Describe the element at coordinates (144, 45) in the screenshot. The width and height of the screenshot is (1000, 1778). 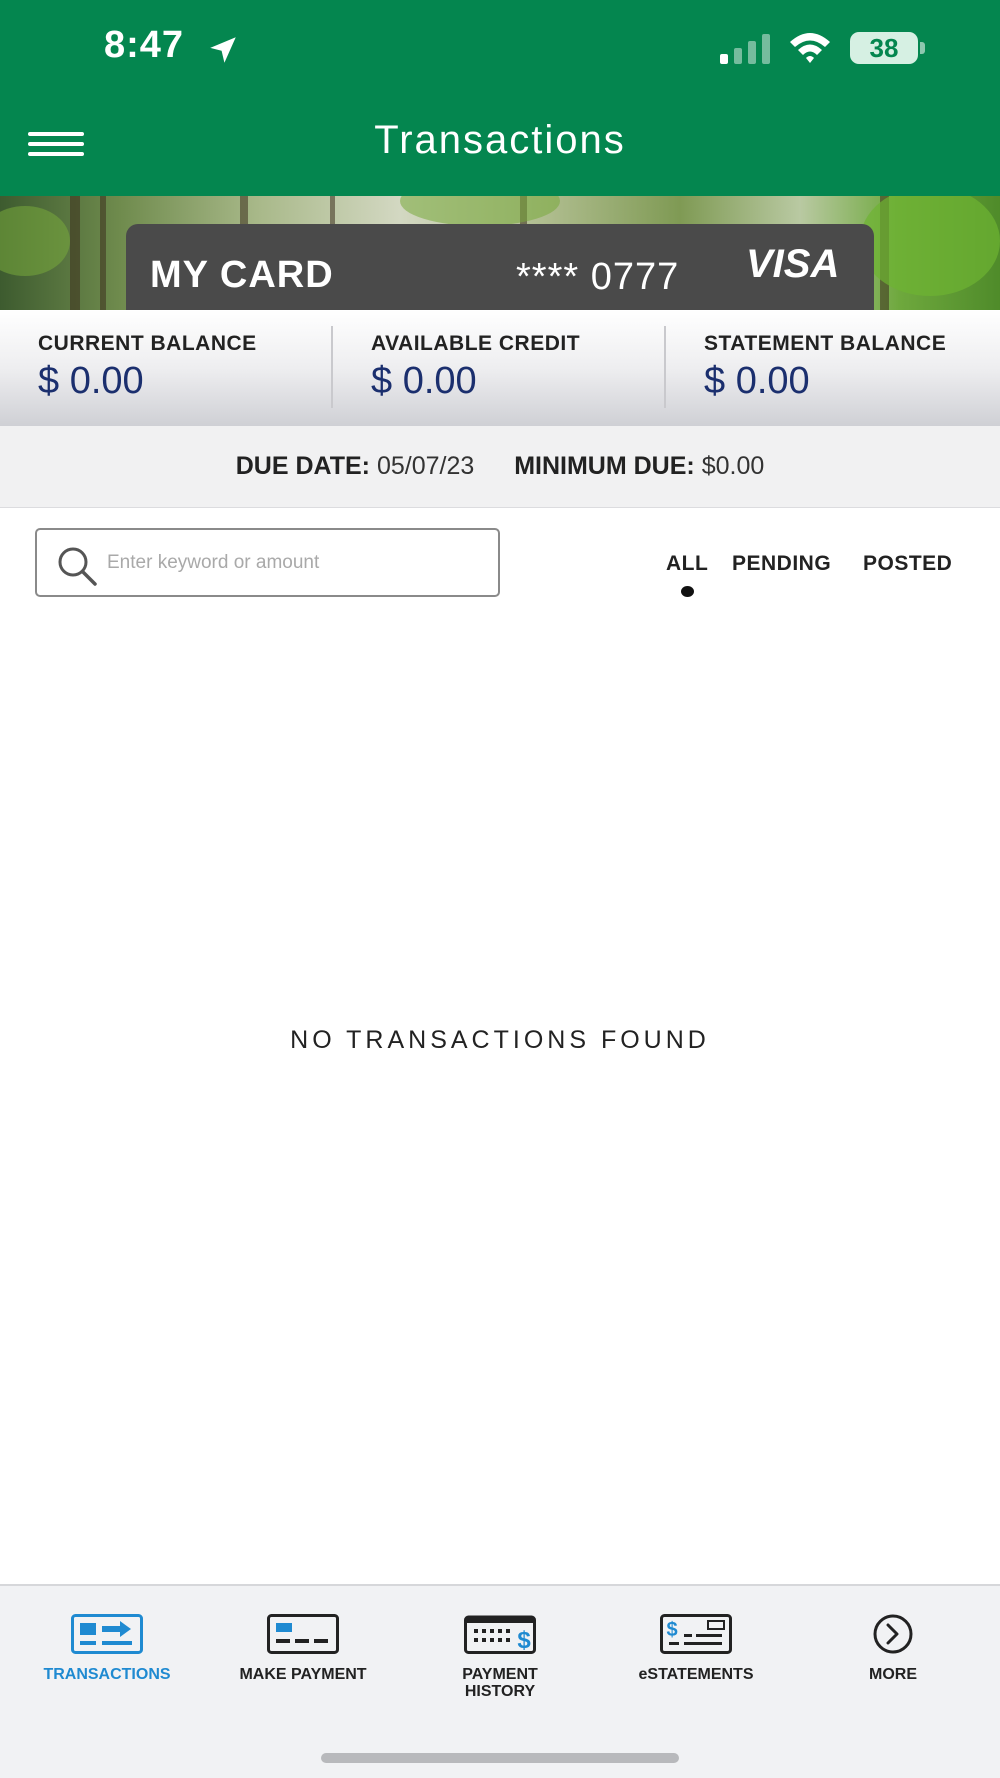
I see `status-time: 8:47` at that location.